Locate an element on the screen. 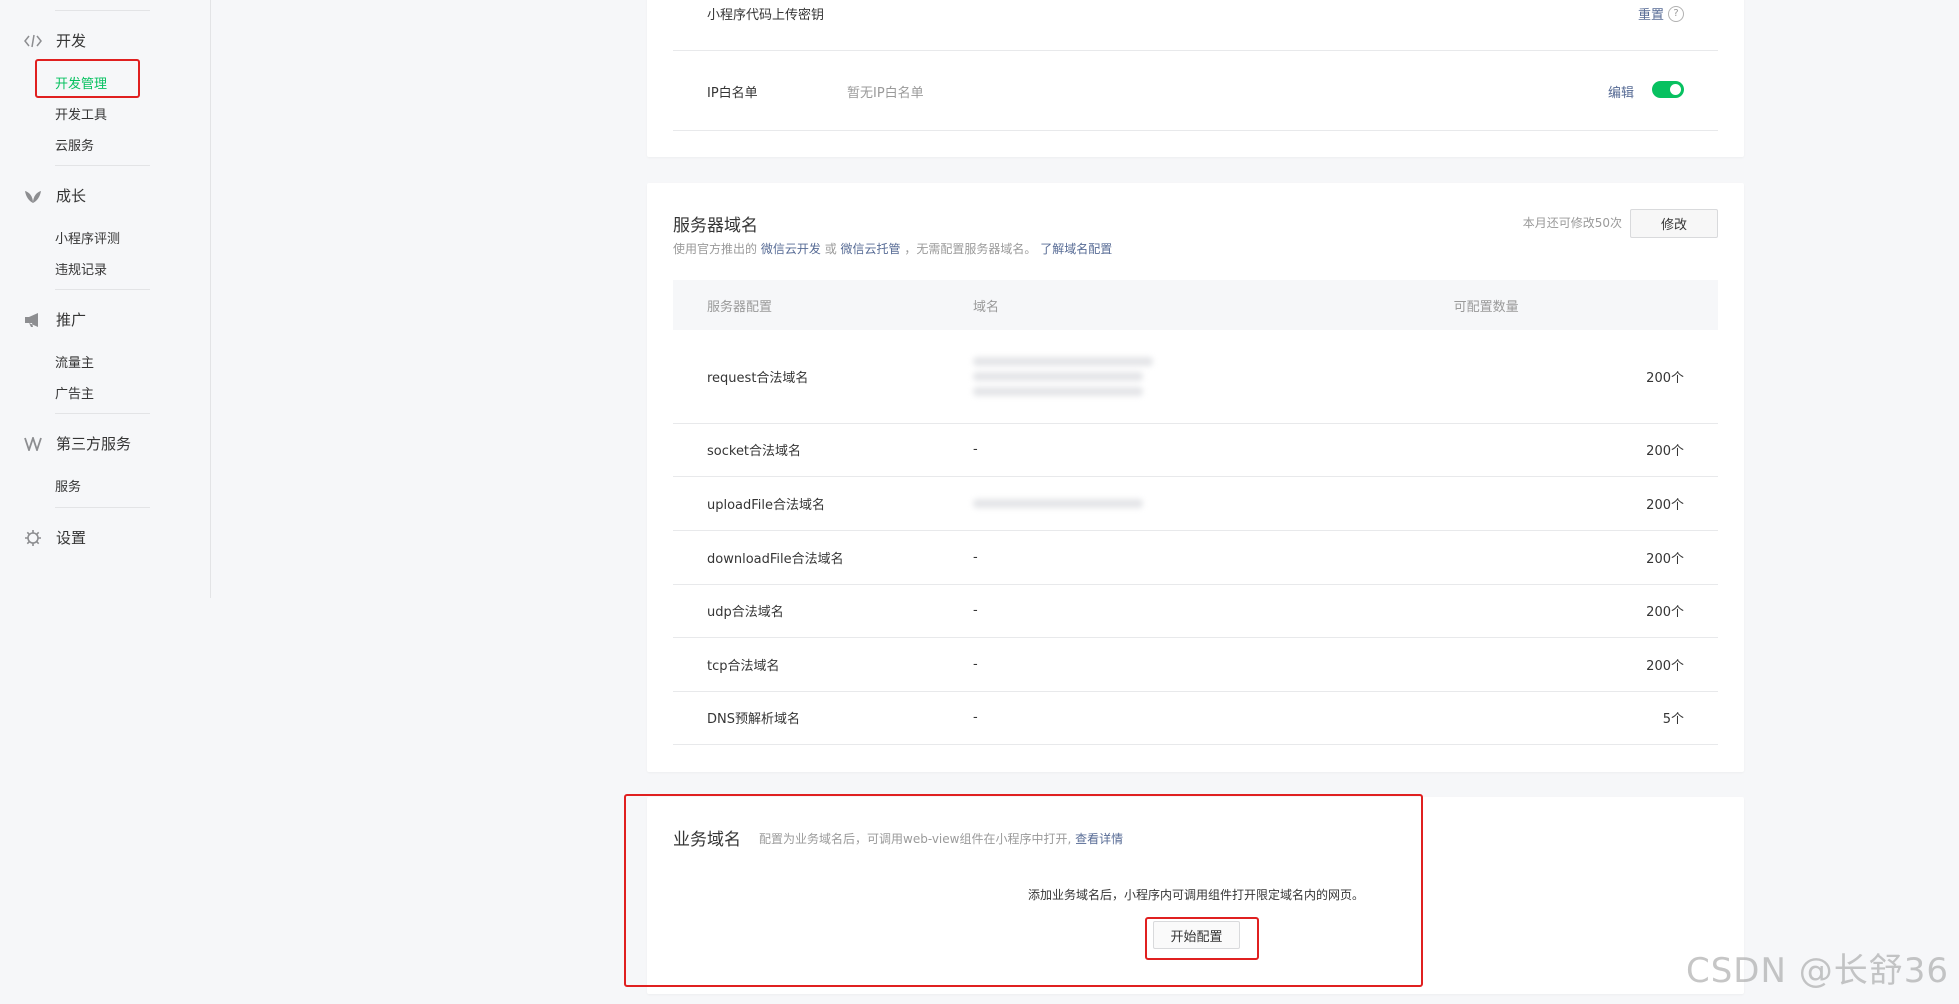 This screenshot has height=1004, width=1959. table-row: tcp合法域名 - 200个 is located at coordinates (1195, 664).